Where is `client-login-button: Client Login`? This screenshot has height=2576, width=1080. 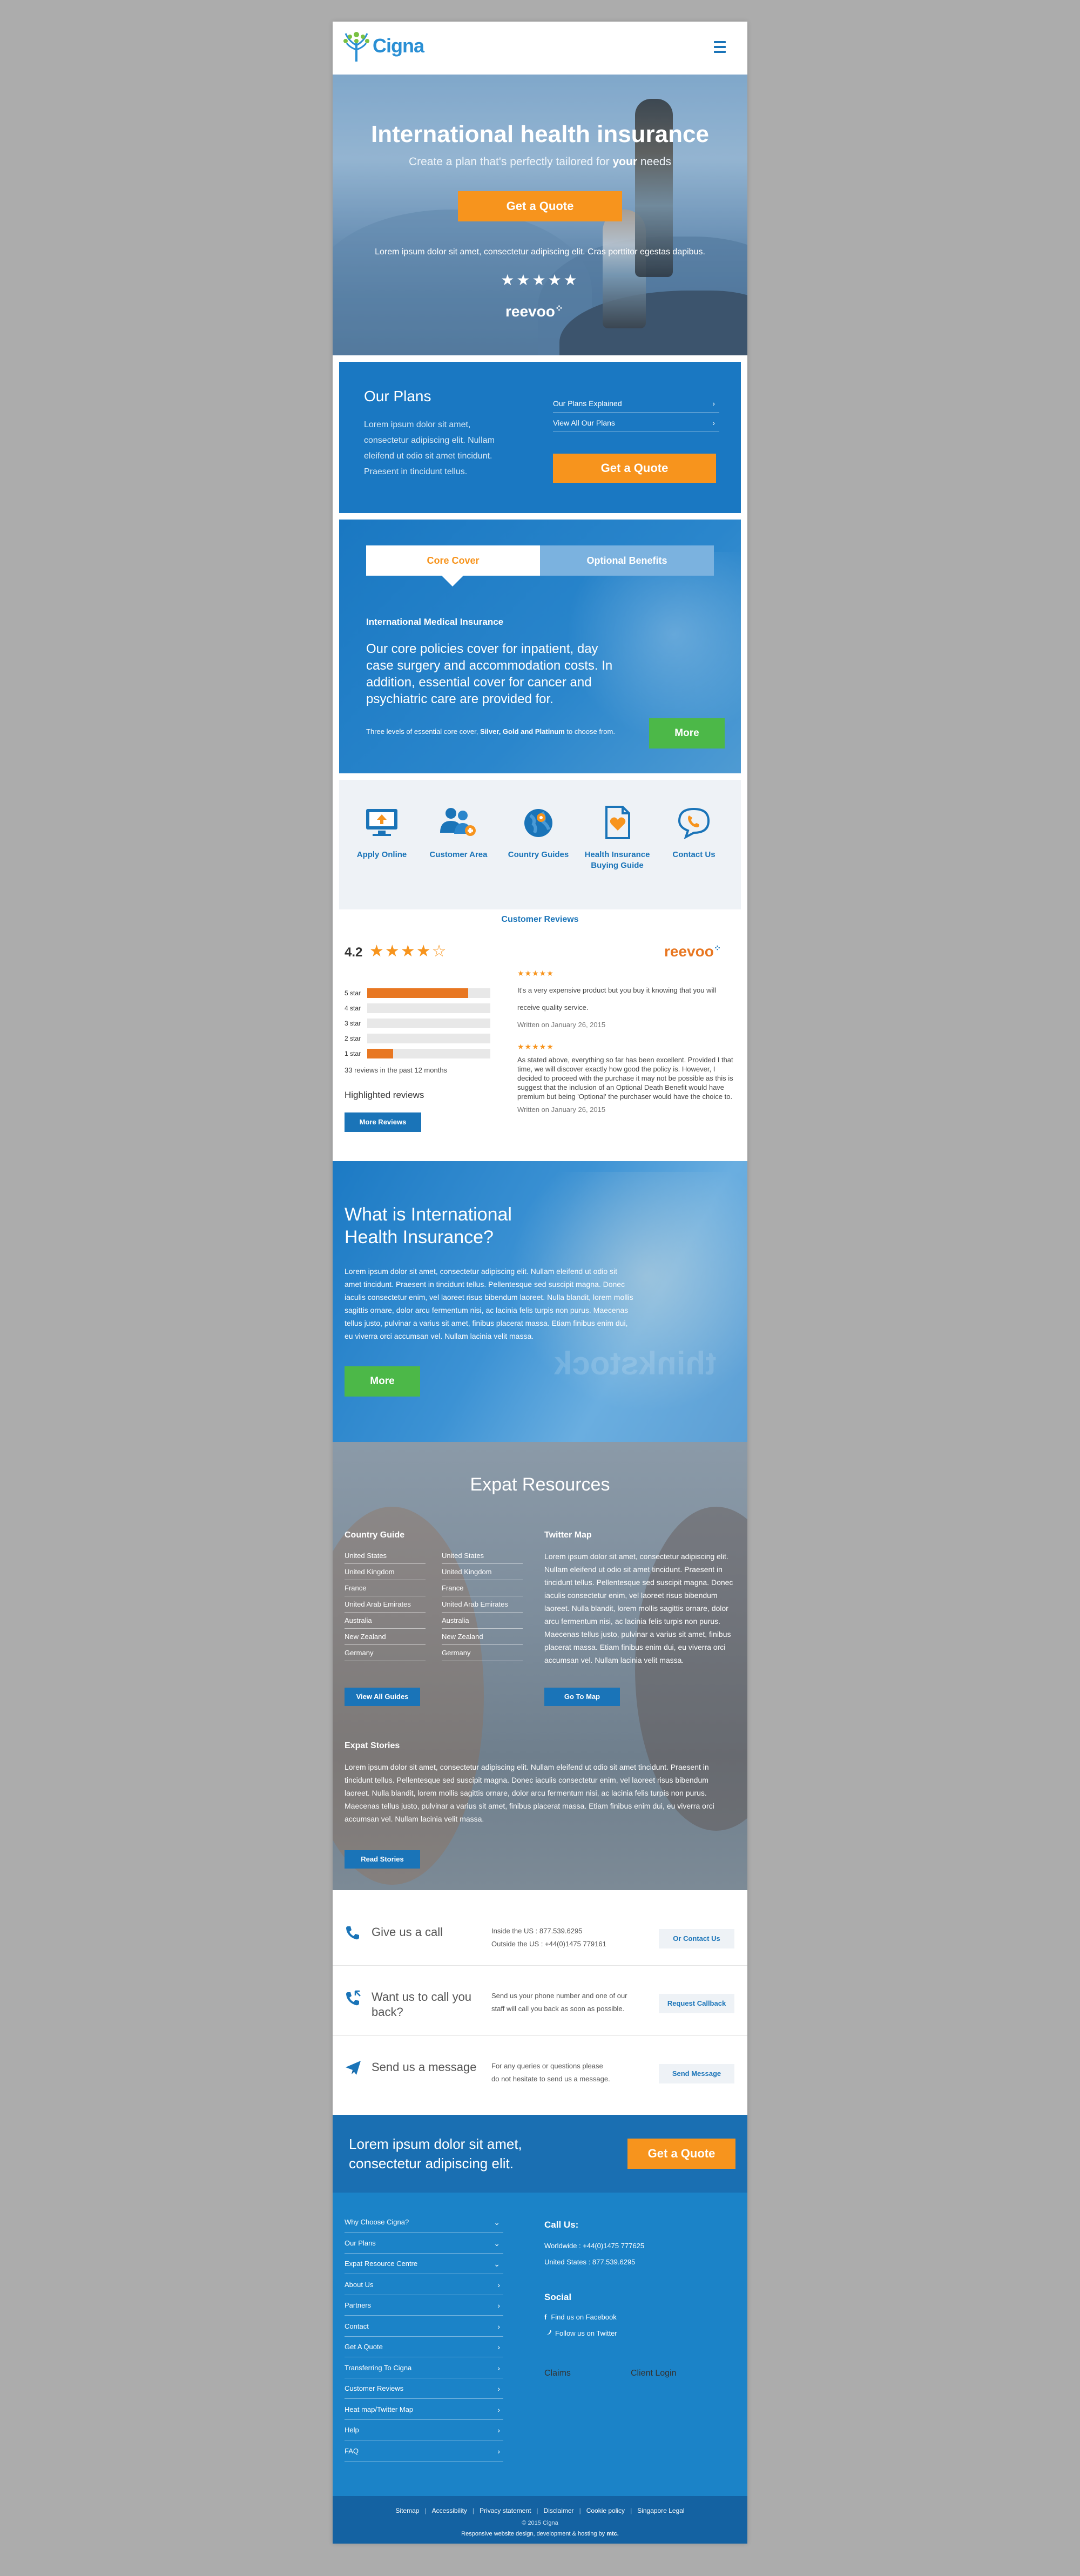
client-login-button: Client Login is located at coordinates (654, 2373).